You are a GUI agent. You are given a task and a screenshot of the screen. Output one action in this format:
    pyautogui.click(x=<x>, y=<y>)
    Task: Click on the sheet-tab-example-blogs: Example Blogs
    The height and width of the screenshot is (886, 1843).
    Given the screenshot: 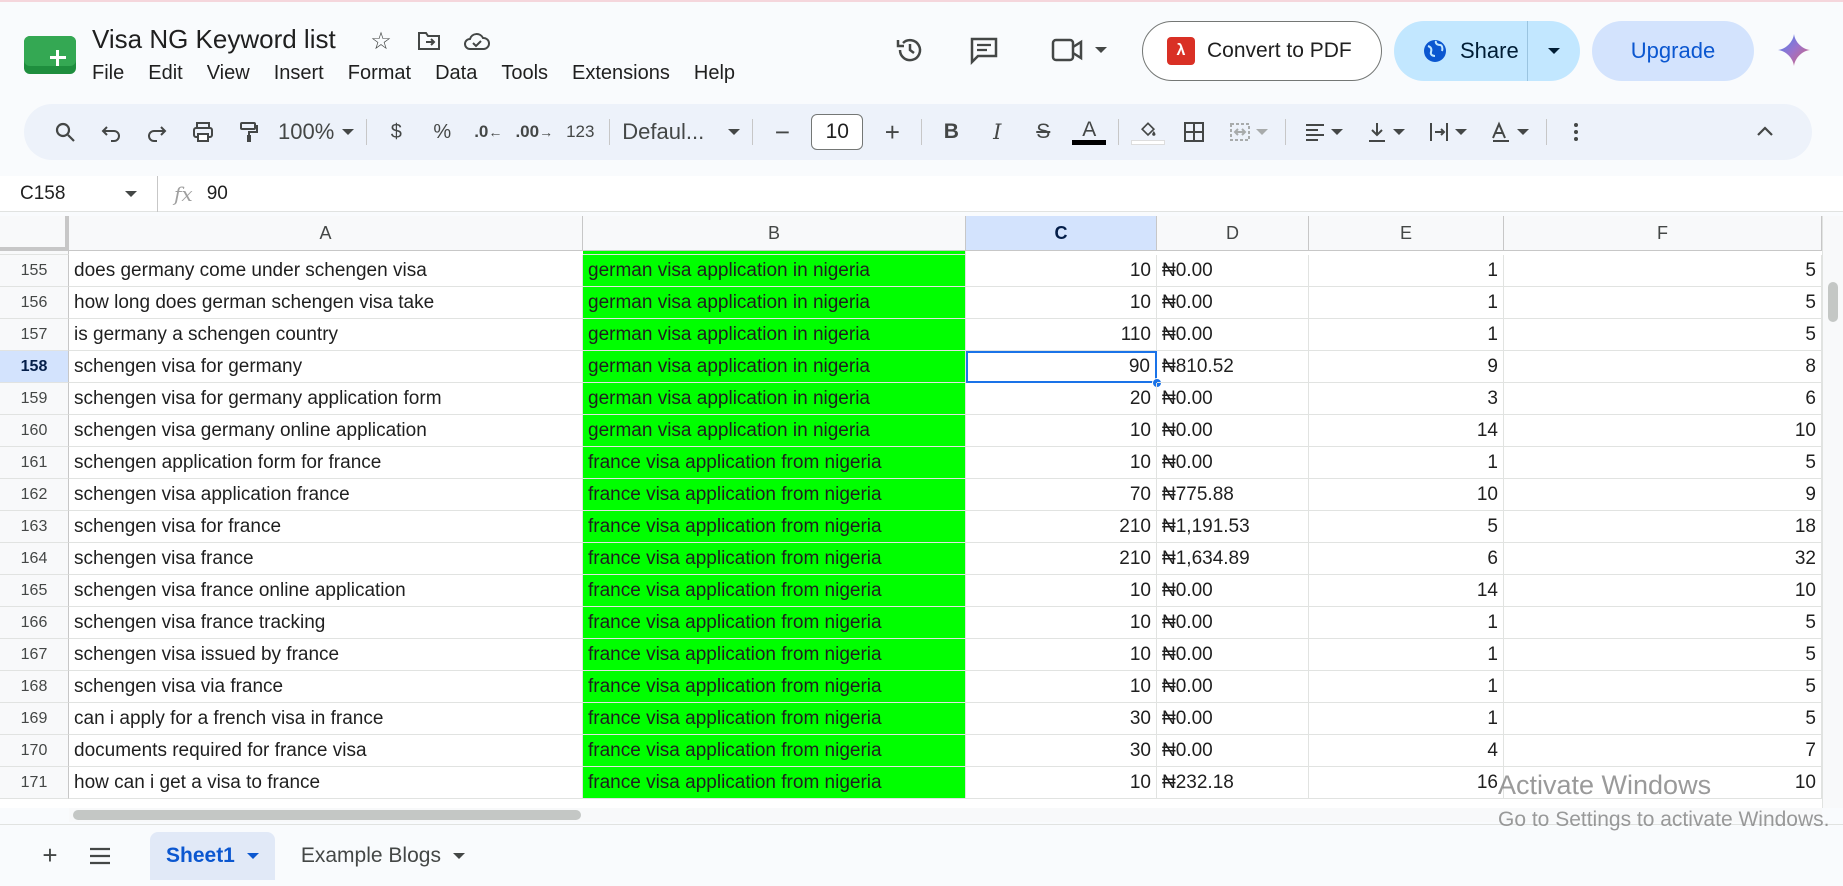 What is the action you would take?
    pyautogui.click(x=383, y=856)
    